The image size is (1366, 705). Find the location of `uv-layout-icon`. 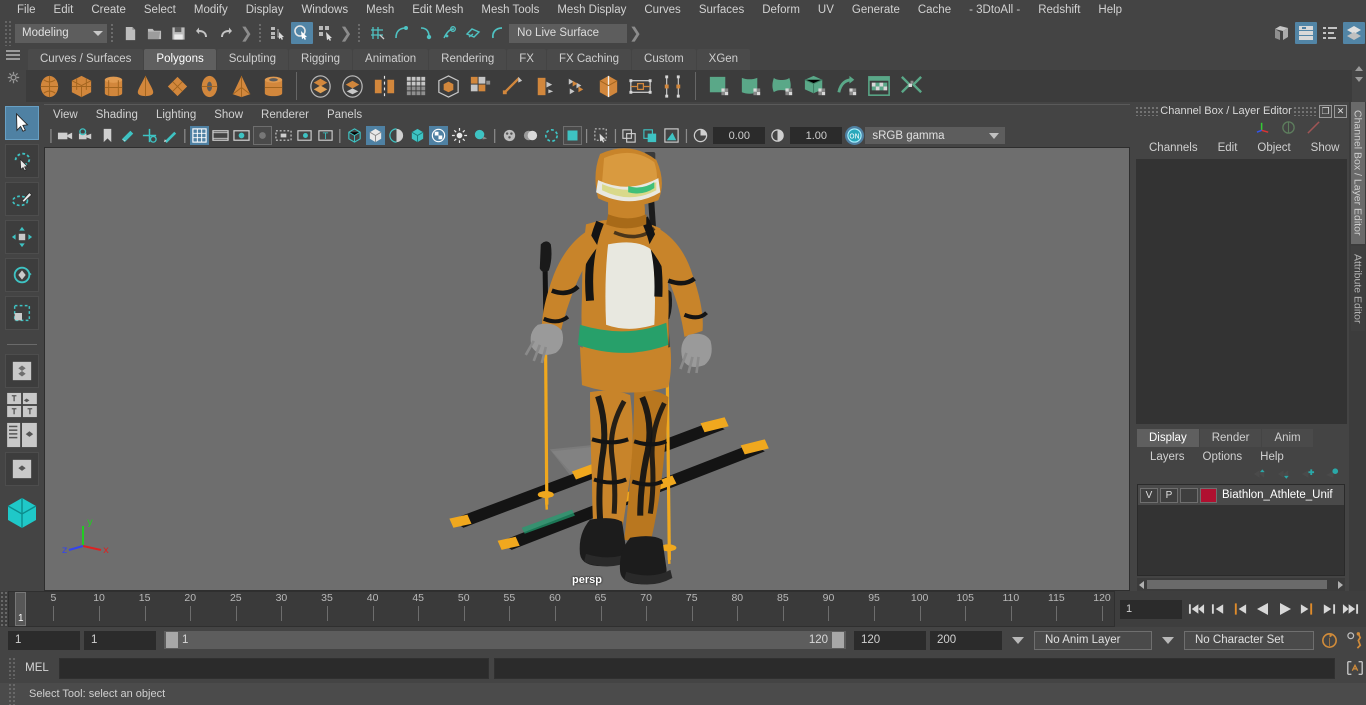

uv-layout-icon is located at coordinates (911, 86).